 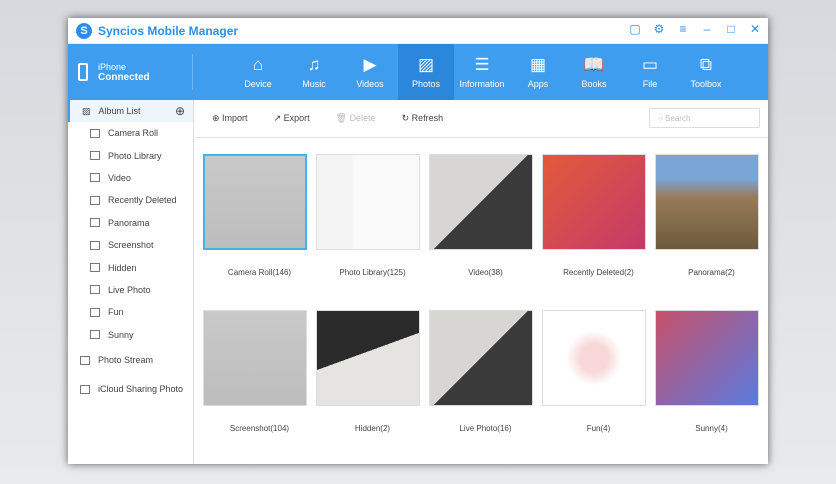 I want to click on sidebar-album-item: Camera Roll, so click(x=130, y=133).